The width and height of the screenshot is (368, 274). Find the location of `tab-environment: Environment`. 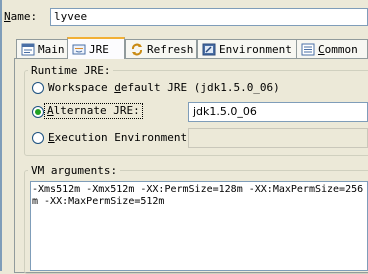

tab-environment: Environment is located at coordinates (247, 48).